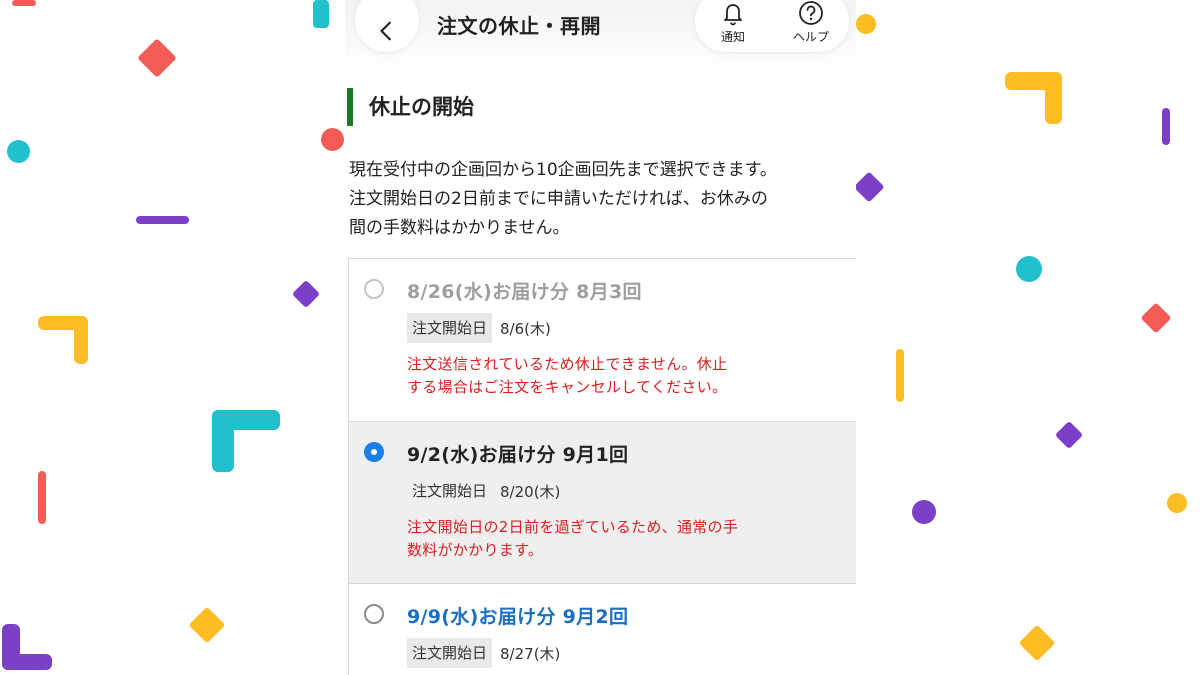 The width and height of the screenshot is (1200, 675). Describe the element at coordinates (332, 139) in the screenshot. I see `confetti-red-dot` at that location.